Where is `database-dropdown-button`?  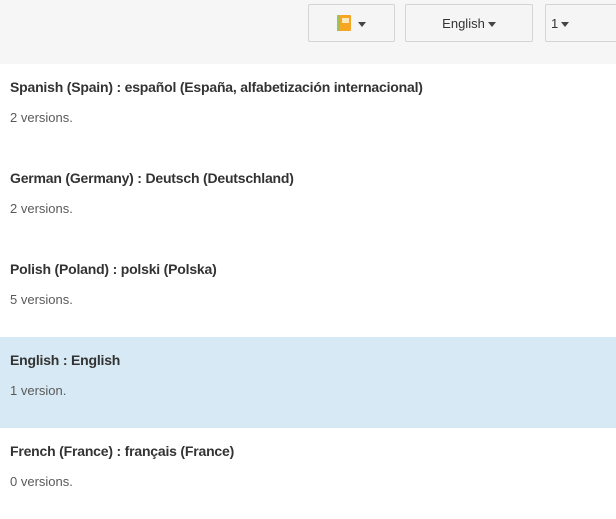 database-dropdown-button is located at coordinates (351, 23).